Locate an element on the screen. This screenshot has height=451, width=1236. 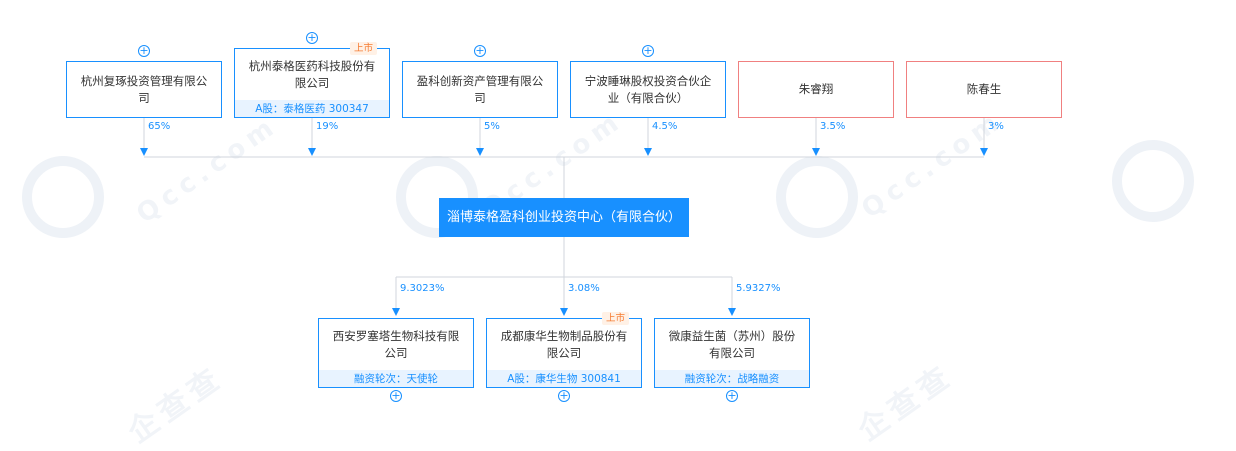
person-shareholder-node: 朱睿翔 is located at coordinates (816, 89).